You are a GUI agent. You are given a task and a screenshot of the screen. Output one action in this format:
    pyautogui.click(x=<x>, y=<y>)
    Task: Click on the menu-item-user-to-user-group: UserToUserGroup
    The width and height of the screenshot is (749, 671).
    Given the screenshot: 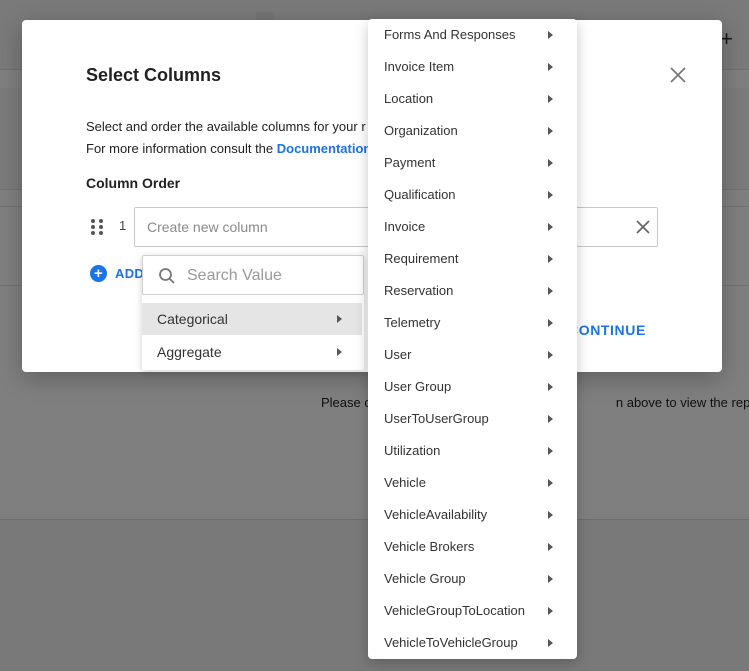 What is the action you would take?
    pyautogui.click(x=472, y=419)
    